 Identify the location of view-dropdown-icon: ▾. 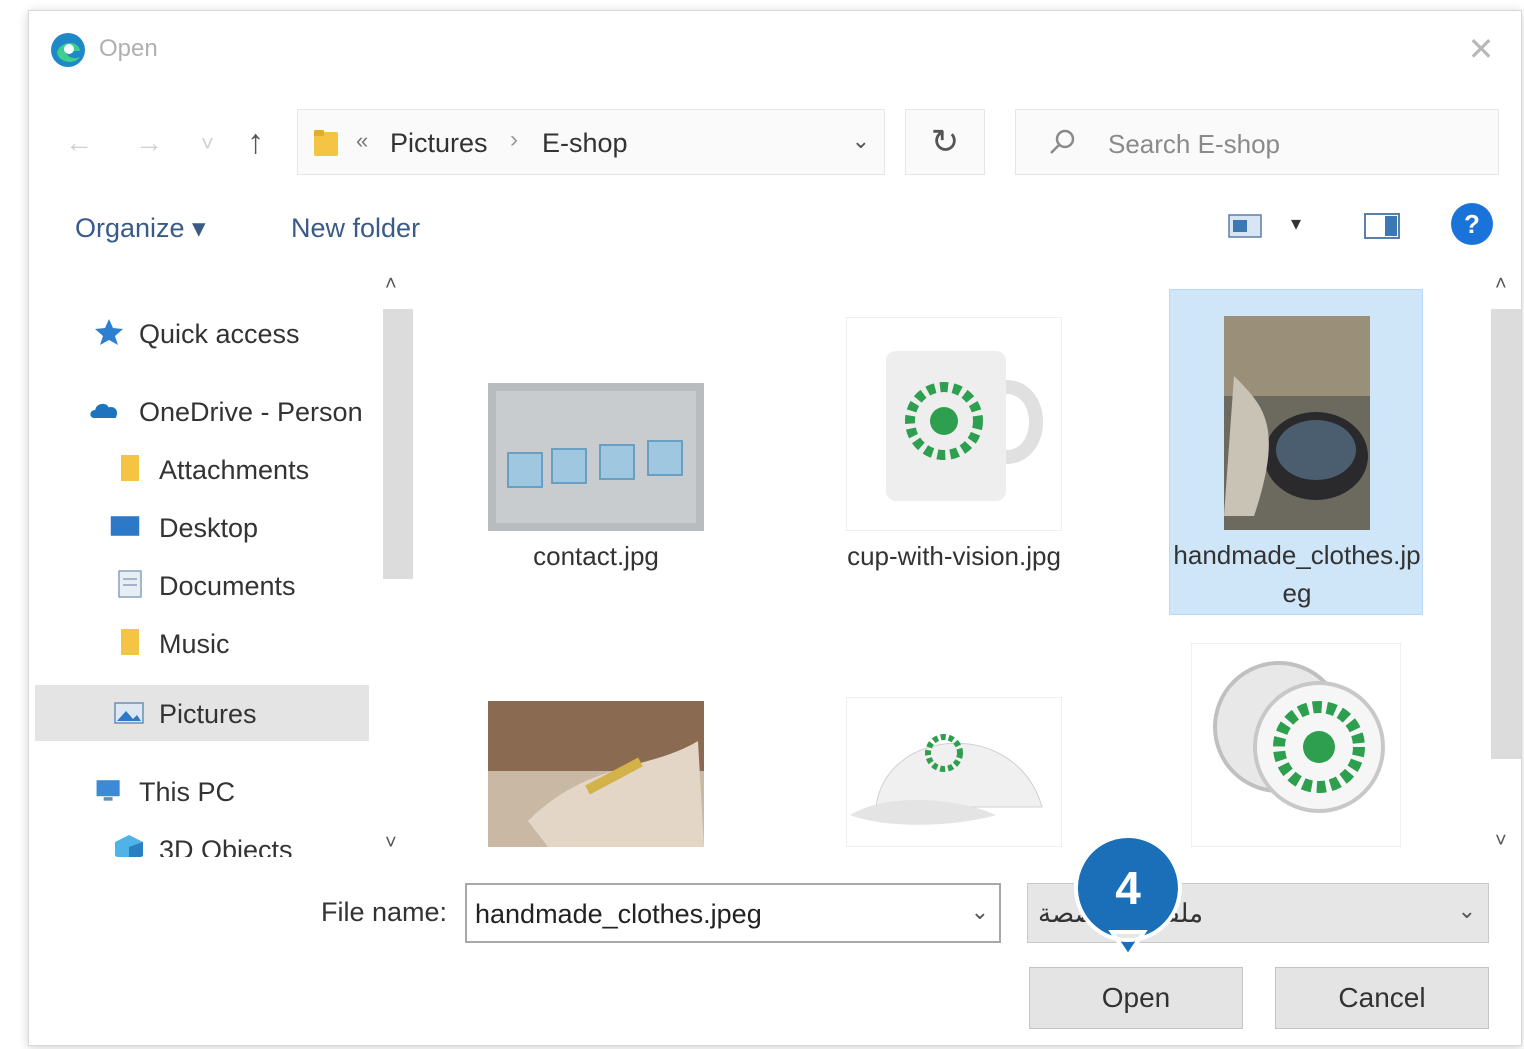
(1296, 223).